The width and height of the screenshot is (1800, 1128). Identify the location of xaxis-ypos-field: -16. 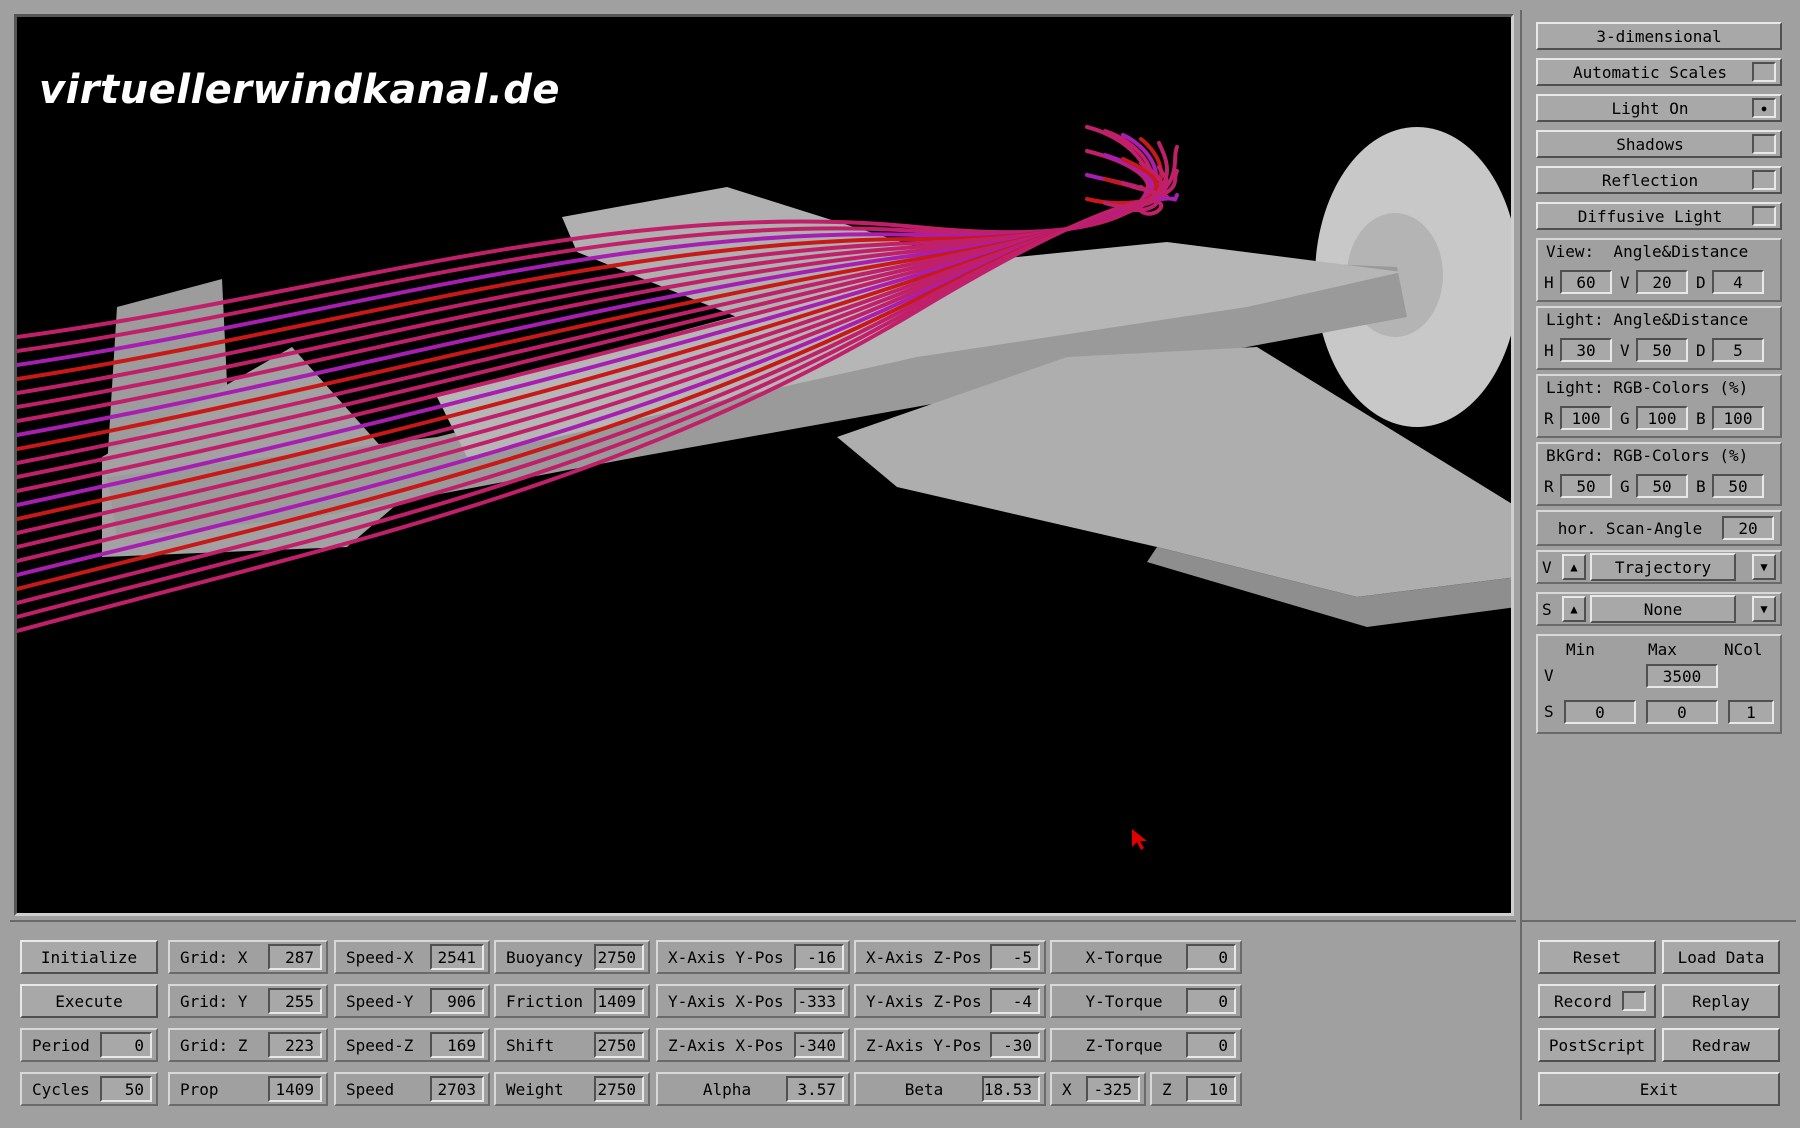
(819, 957).